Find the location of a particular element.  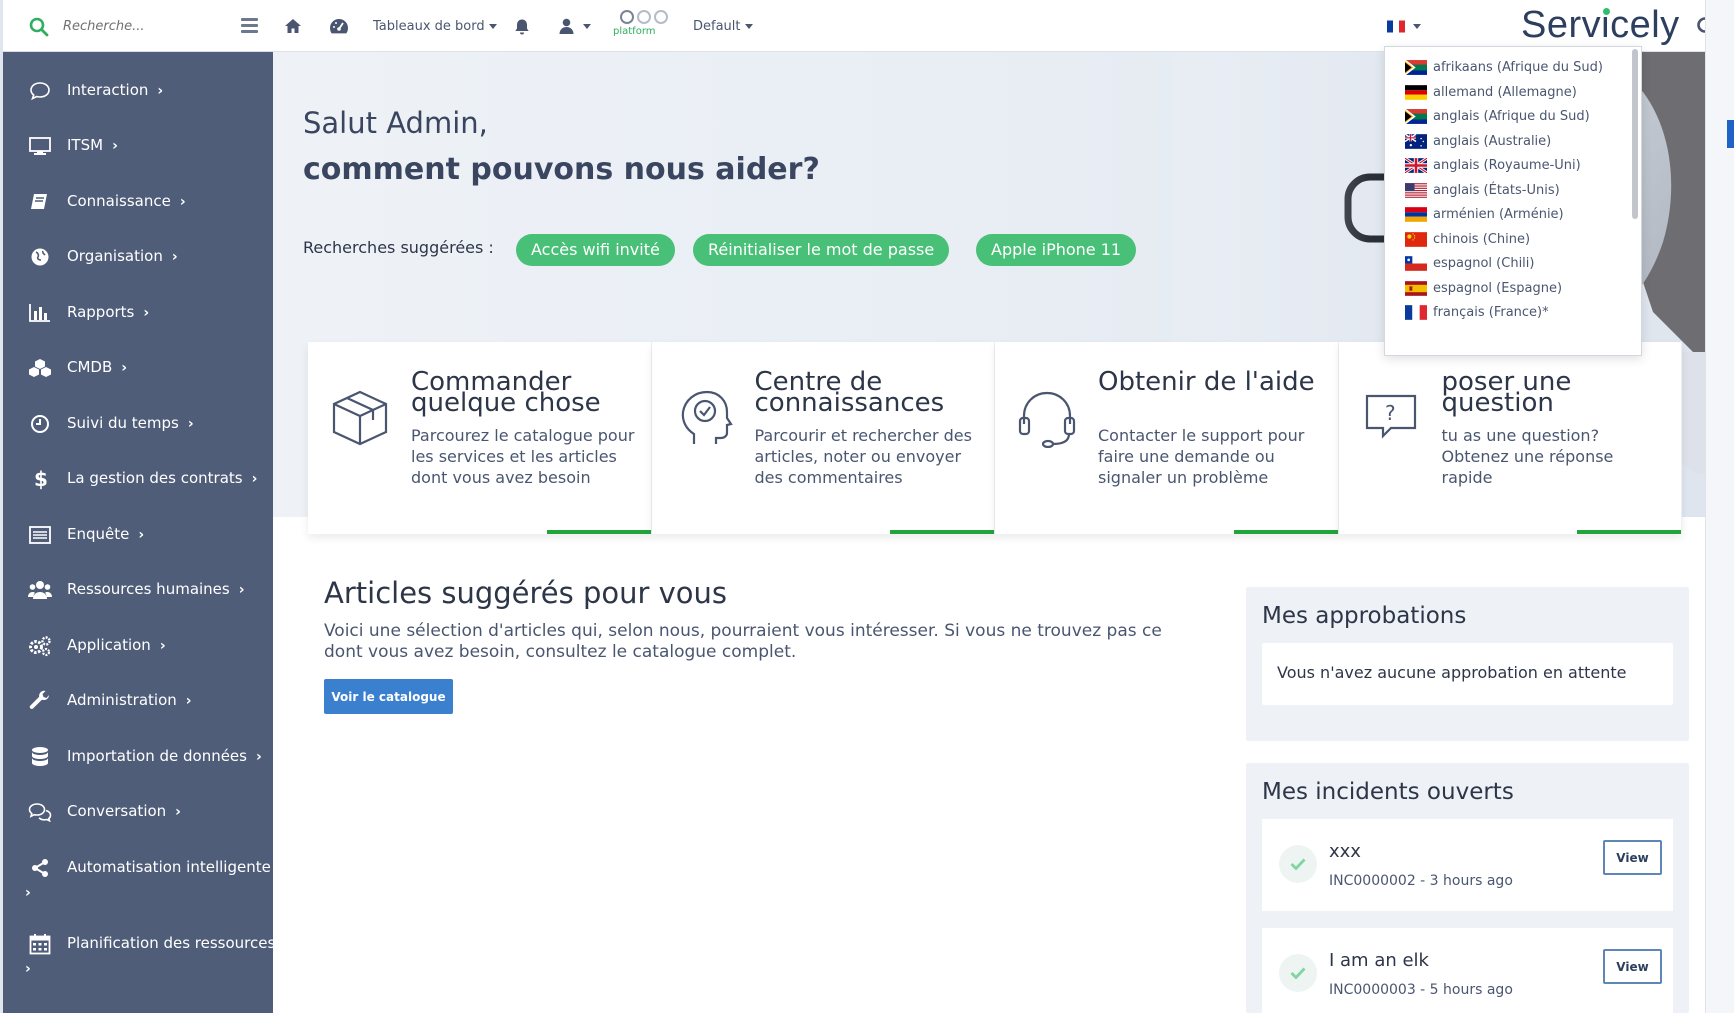

suggestion-pill: Accès wifi invité is located at coordinates (595, 250).